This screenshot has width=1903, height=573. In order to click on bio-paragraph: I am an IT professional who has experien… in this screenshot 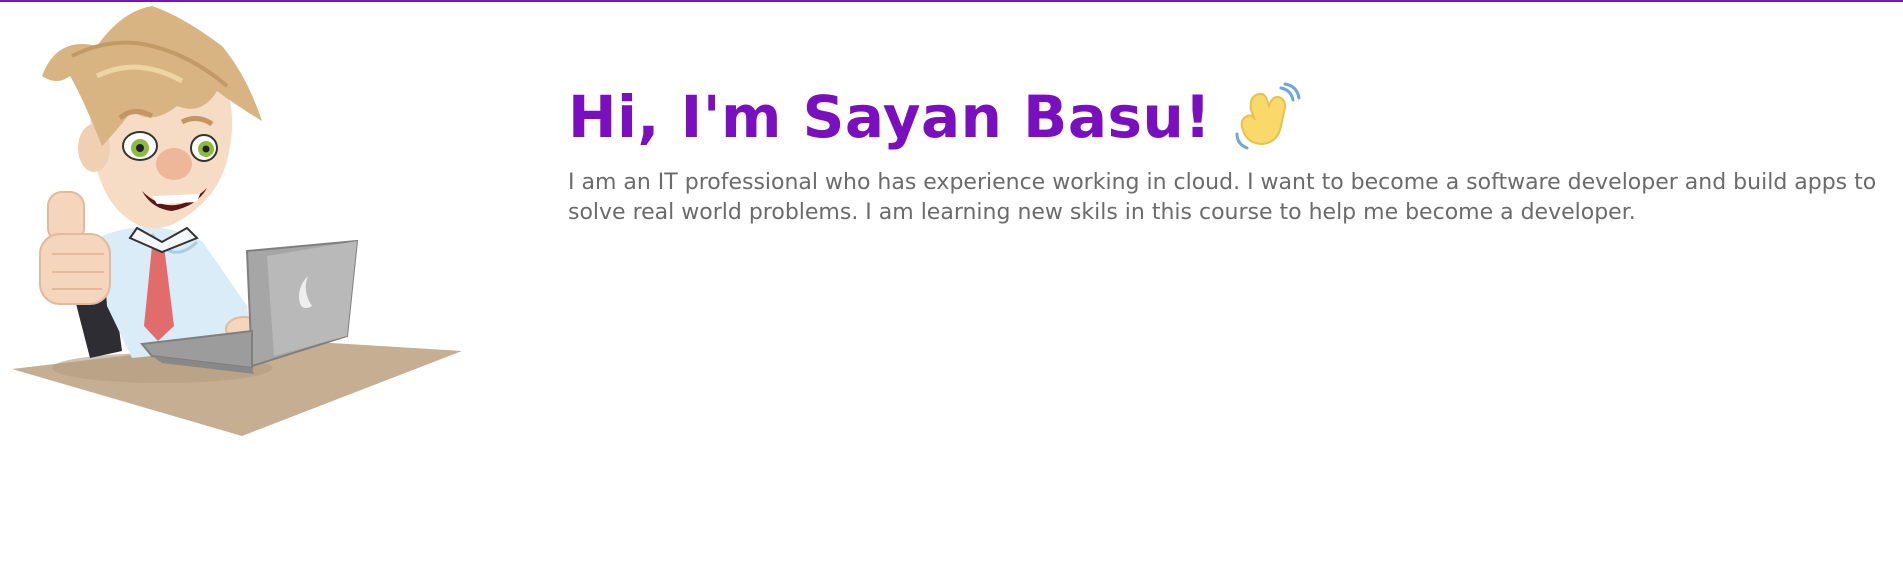, I will do `click(1222, 197)`.